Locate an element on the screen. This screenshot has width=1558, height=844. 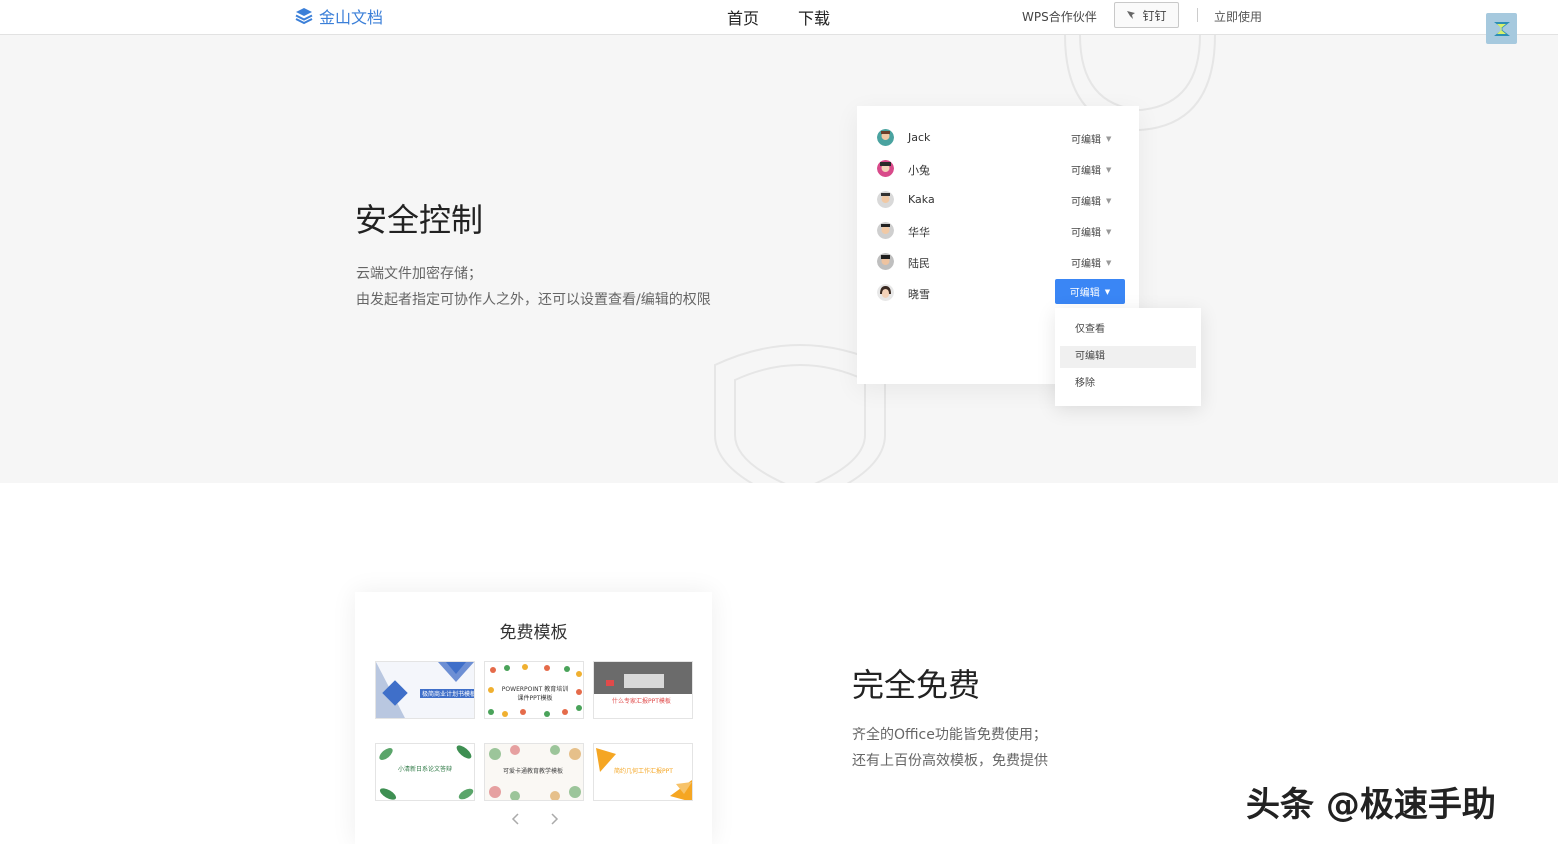
menu-item-can-edit: 可编辑 is located at coordinates (1128, 357).